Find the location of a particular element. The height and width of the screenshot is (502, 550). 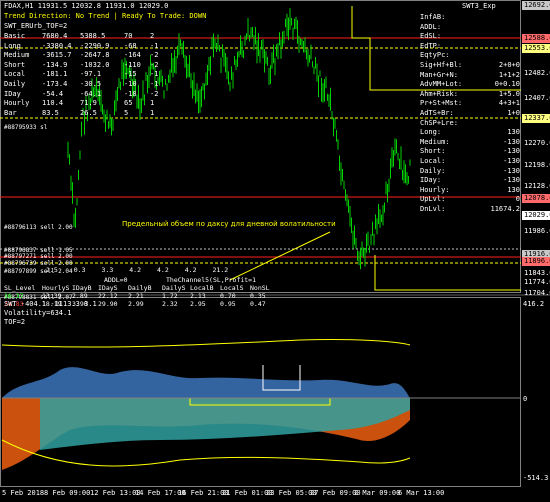

price-label: 12482.0 is located at coordinates (537, 73).